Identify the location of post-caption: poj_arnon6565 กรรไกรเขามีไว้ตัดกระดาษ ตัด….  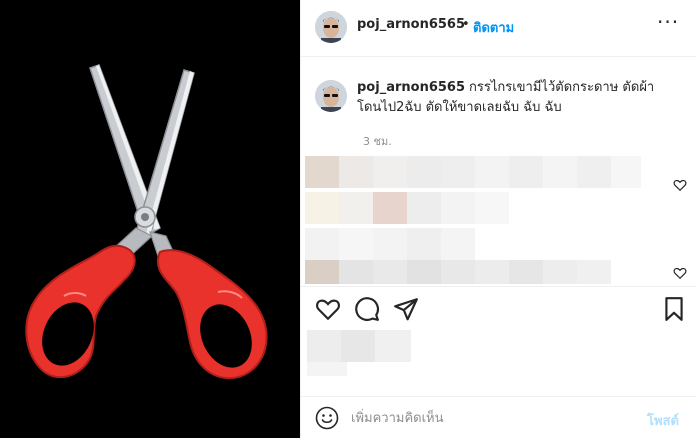
(517, 98).